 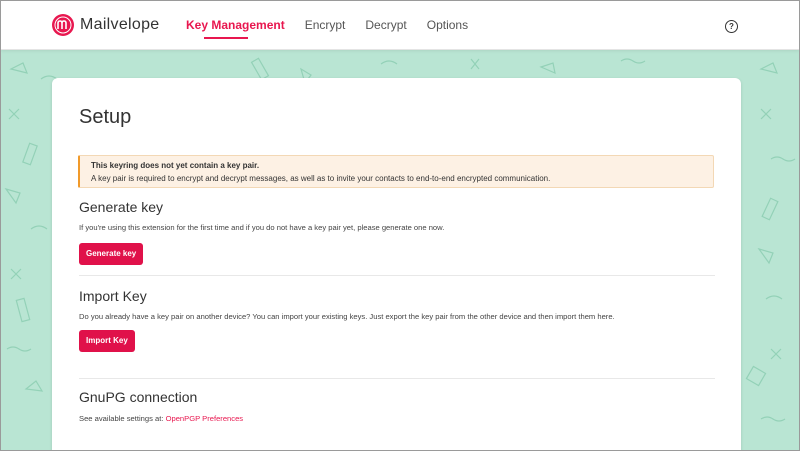 I want to click on import-key-title: Import Key, so click(x=113, y=296).